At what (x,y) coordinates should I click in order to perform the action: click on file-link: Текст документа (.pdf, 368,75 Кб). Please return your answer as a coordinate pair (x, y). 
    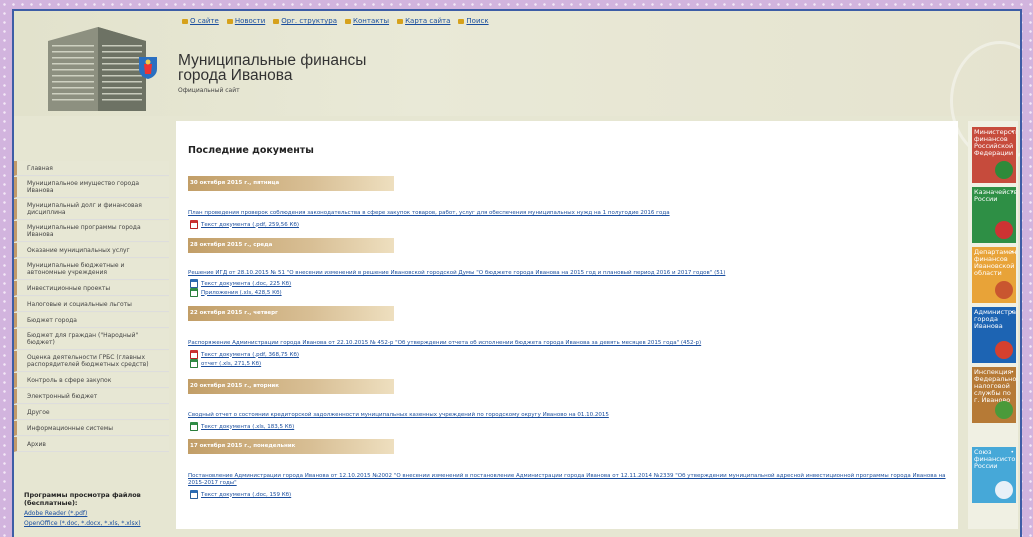
    Looking at the image, I should click on (244, 354).